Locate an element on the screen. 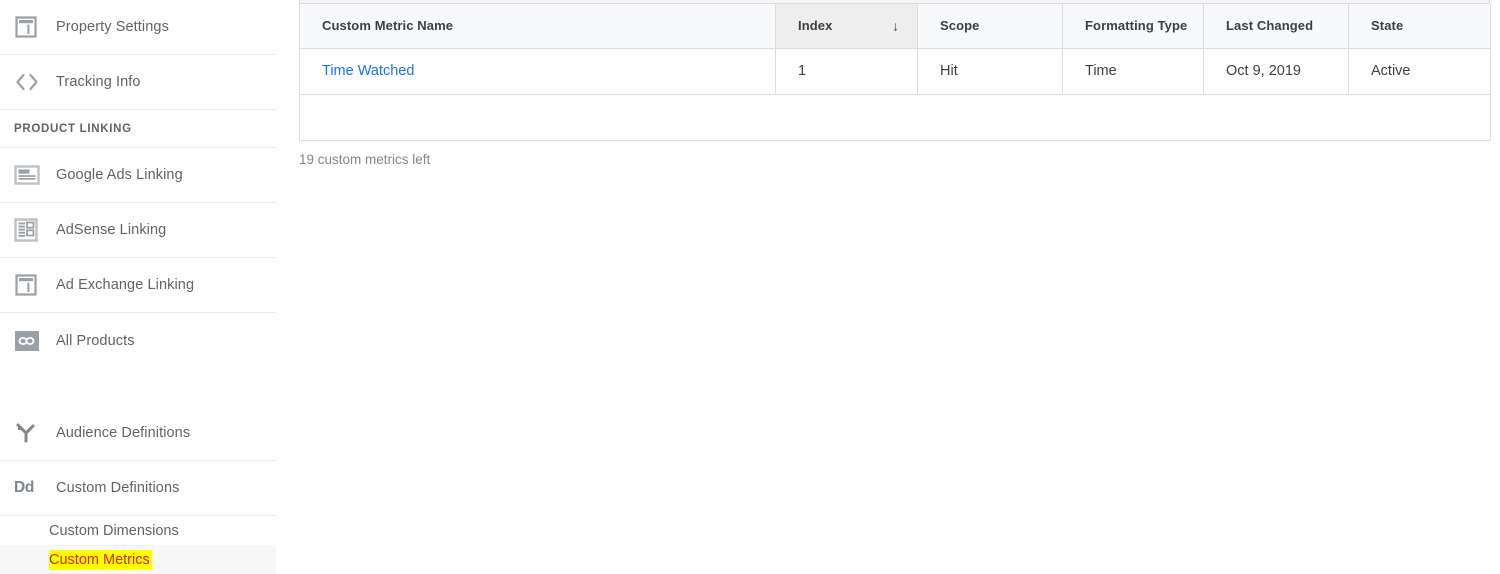  audience-branch-icon is located at coordinates (29, 433).